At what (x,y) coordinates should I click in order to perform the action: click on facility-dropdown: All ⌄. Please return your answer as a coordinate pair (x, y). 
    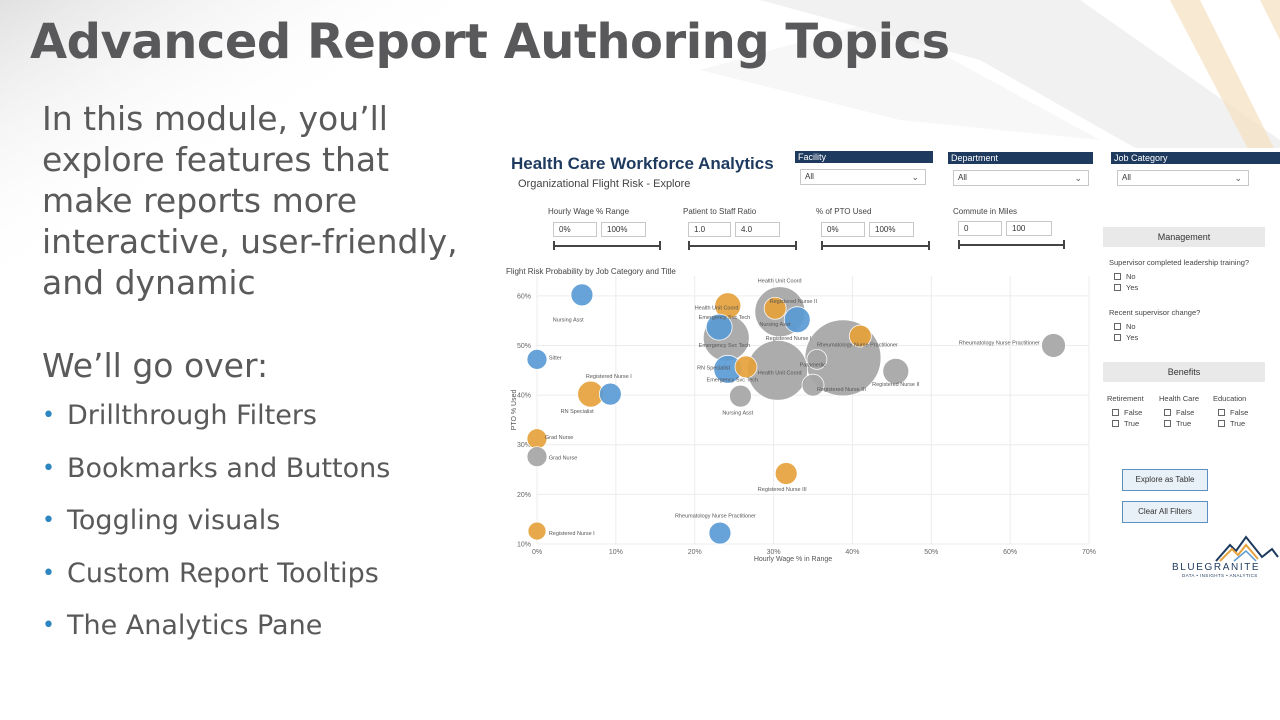
    Looking at the image, I should click on (863, 177).